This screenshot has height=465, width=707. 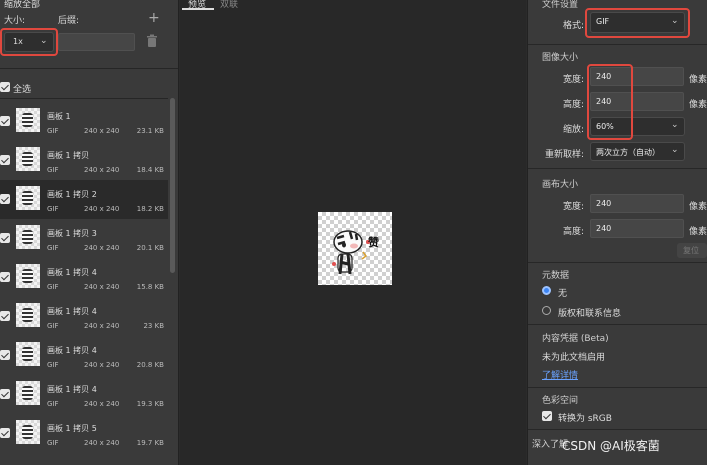 I want to click on item-size: 15.8 KB, so click(x=150, y=287).